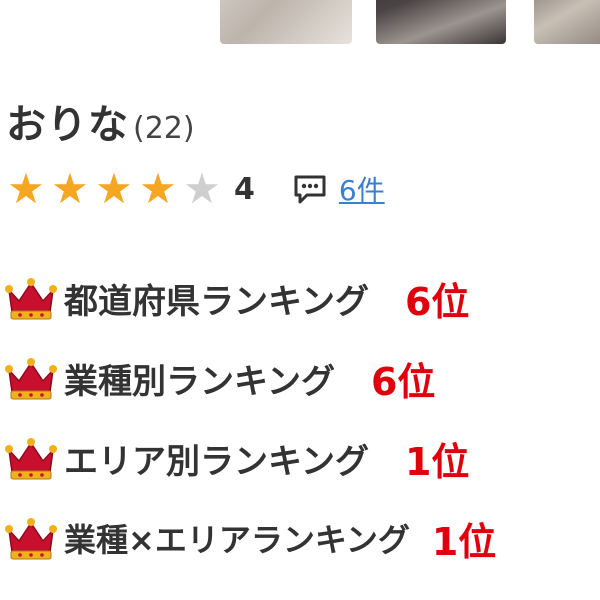 This screenshot has width=600, height=600. I want to click on ranking-row: 業種別ランキング 6位, so click(302, 378).